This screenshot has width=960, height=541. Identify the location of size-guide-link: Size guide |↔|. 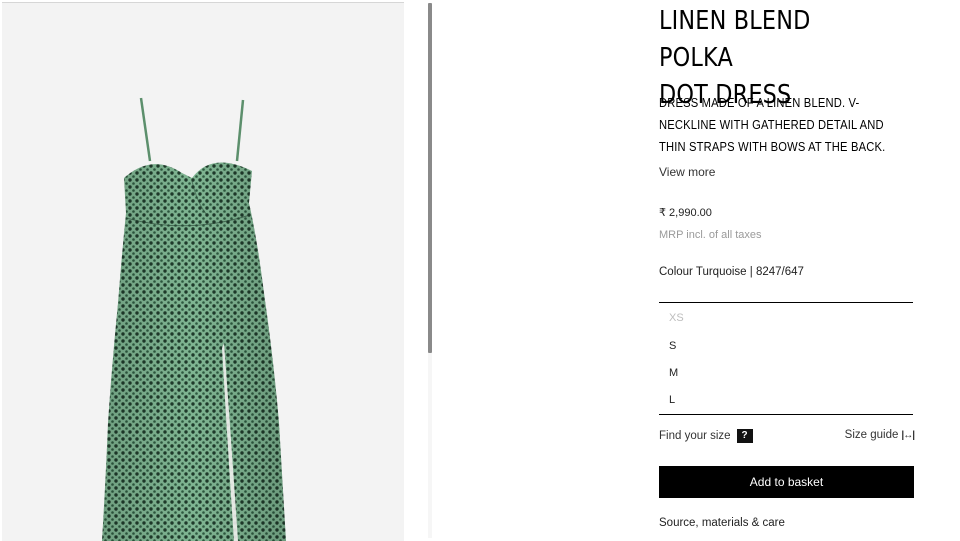
(879, 435).